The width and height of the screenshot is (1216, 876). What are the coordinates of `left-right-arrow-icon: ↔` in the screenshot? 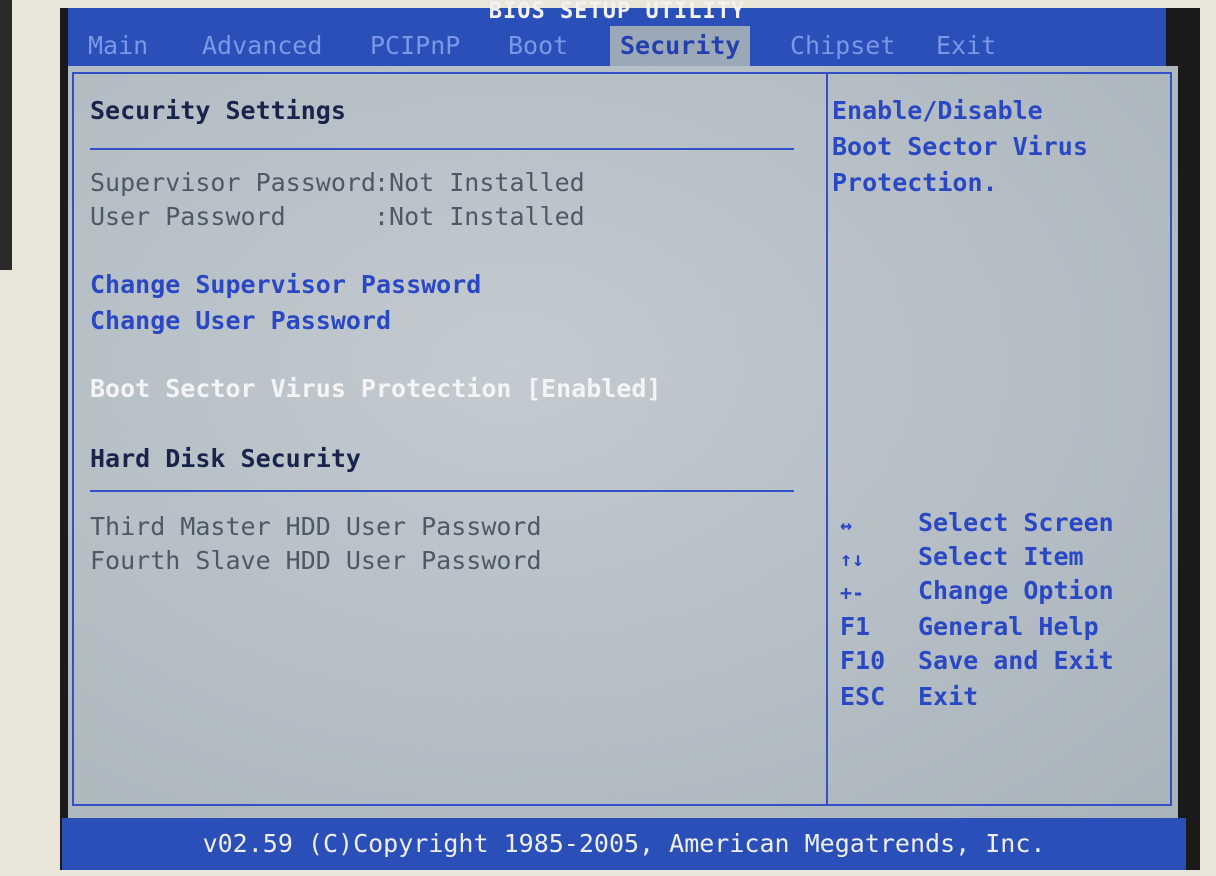 It's located at (846, 525).